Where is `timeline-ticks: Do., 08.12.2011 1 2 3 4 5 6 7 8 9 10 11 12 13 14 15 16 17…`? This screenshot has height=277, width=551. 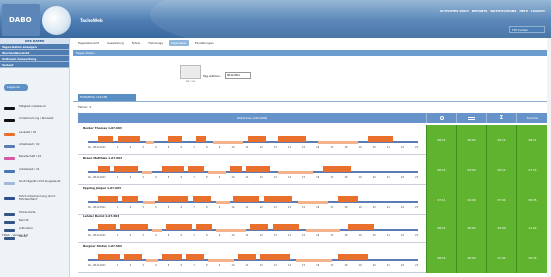 timeline-ticks: Do., 08.12.2011 1 2 3 4 5 6 7 8 9 10 11 12 13 14 15 16 17… is located at coordinates (253, 266).